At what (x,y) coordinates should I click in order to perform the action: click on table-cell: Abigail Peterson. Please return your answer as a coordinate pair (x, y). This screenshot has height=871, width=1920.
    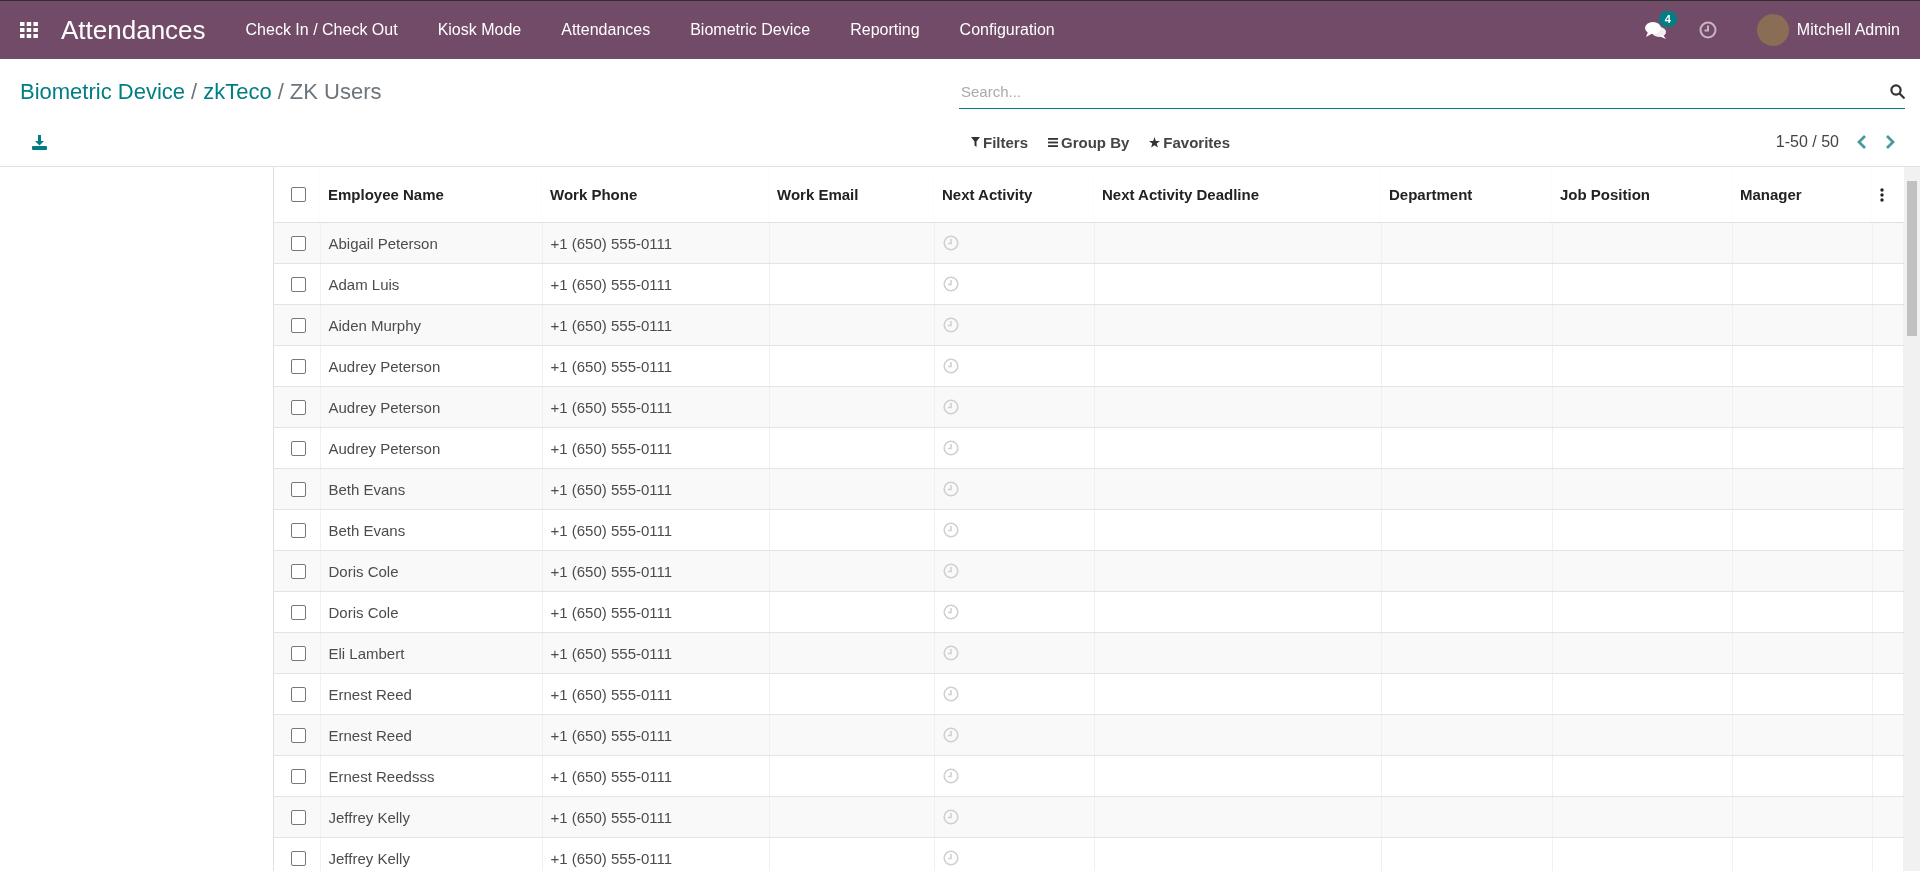
    Looking at the image, I should click on (431, 243).